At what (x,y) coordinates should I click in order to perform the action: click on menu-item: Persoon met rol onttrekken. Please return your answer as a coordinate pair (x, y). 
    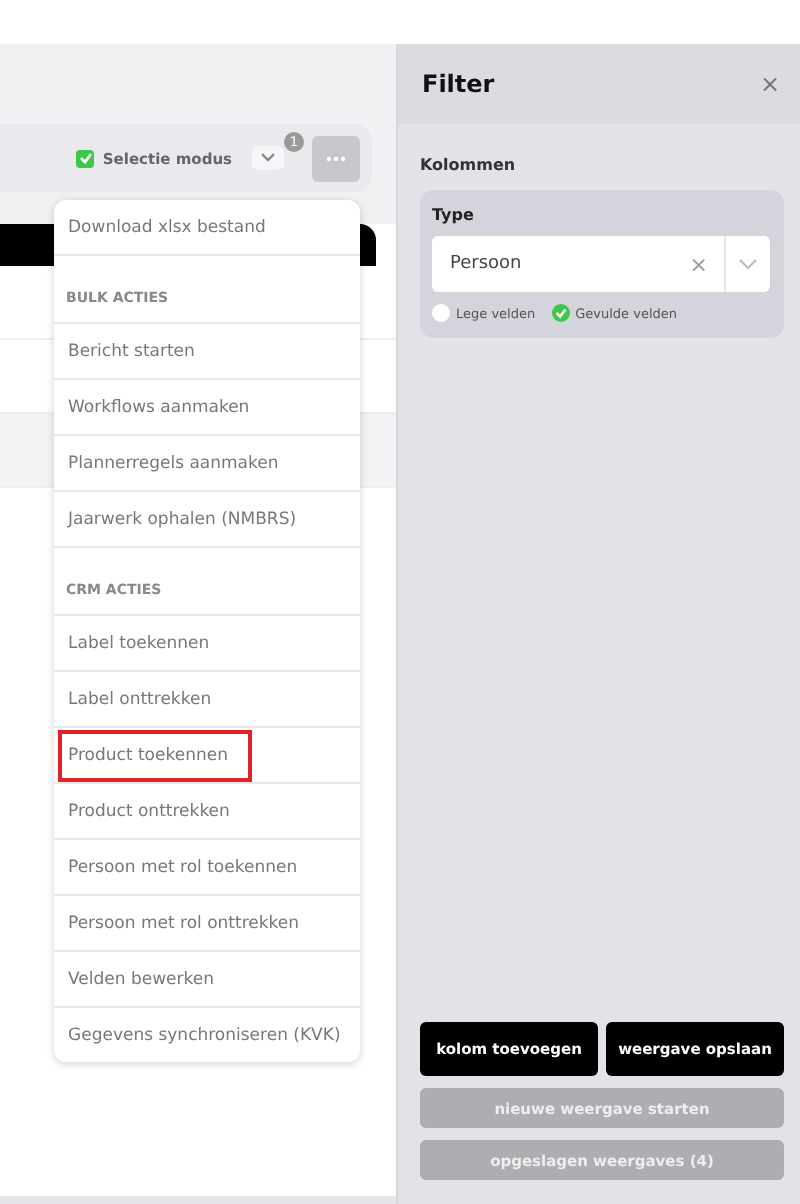
    Looking at the image, I should click on (207, 924).